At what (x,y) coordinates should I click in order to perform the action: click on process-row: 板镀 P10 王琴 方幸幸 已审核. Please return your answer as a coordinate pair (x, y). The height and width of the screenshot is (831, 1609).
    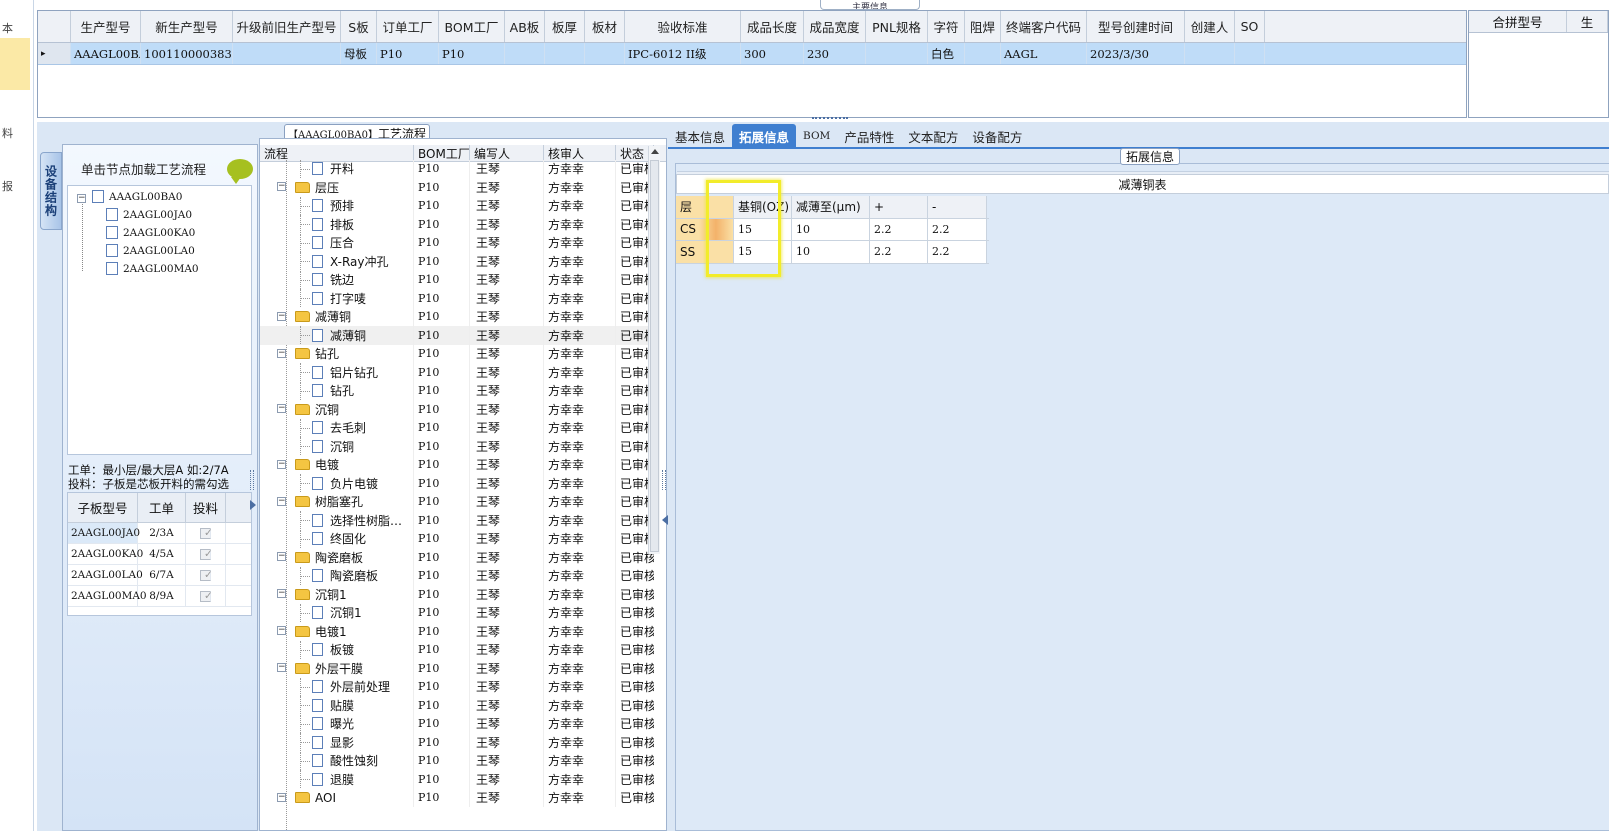
    Looking at the image, I should click on (457, 649).